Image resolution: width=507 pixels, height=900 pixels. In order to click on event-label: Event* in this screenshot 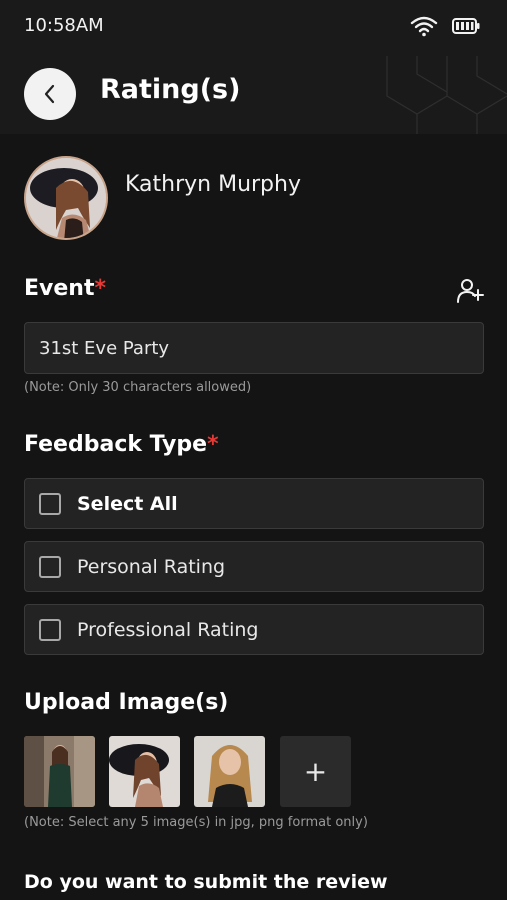, I will do `click(65, 288)`.